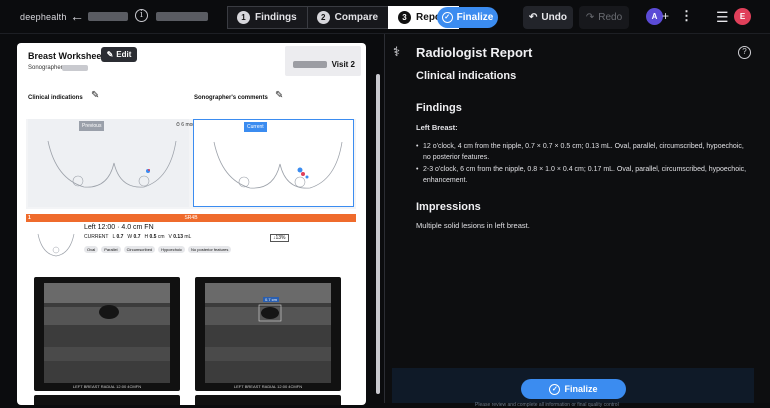 The height and width of the screenshot is (408, 770). I want to click on sonographer-comments-label: Sonographer's comments, so click(231, 98).